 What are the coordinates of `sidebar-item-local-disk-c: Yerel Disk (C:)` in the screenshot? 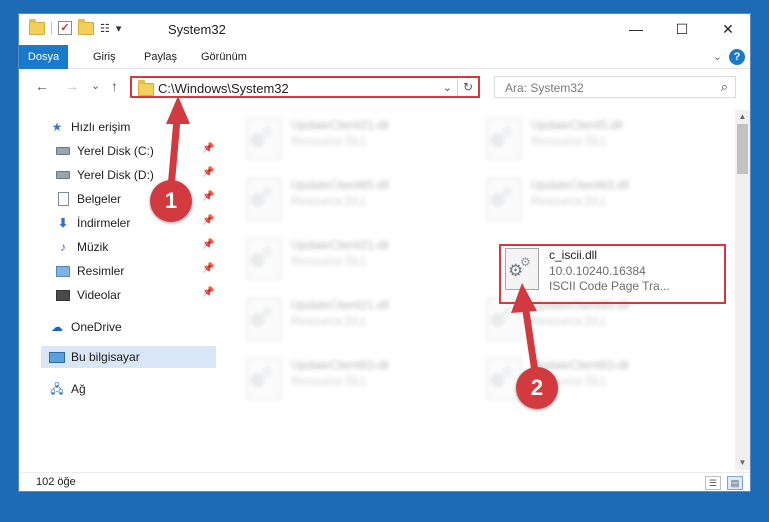 It's located at (104, 151).